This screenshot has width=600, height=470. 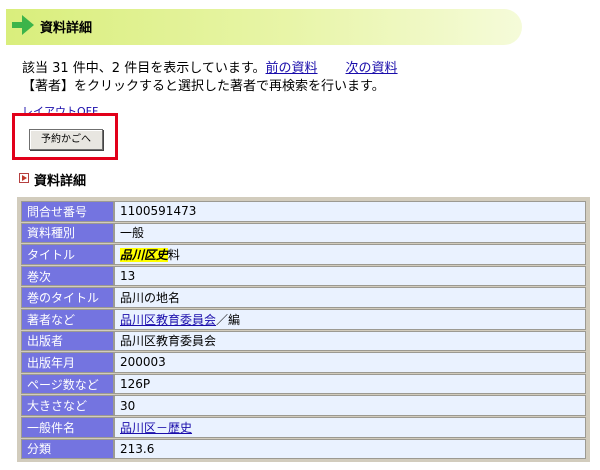 I want to click on detail-value-text: 1100591473, so click(x=158, y=211).